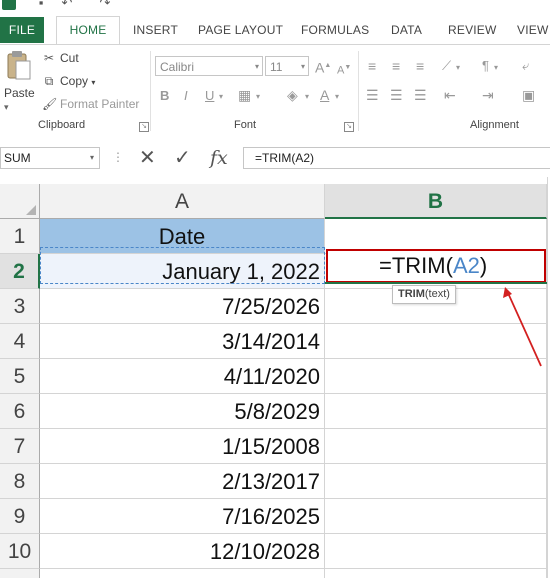 This screenshot has width=550, height=578. Describe the element at coordinates (524, 329) in the screenshot. I see `arrow-line` at that location.